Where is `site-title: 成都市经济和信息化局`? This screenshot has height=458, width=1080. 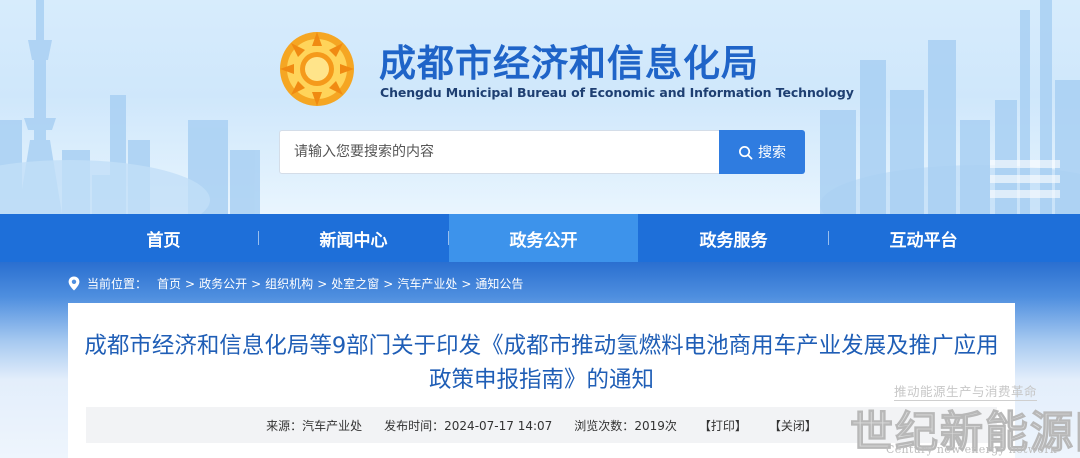
site-title: 成都市经济和信息化局 is located at coordinates (569, 63).